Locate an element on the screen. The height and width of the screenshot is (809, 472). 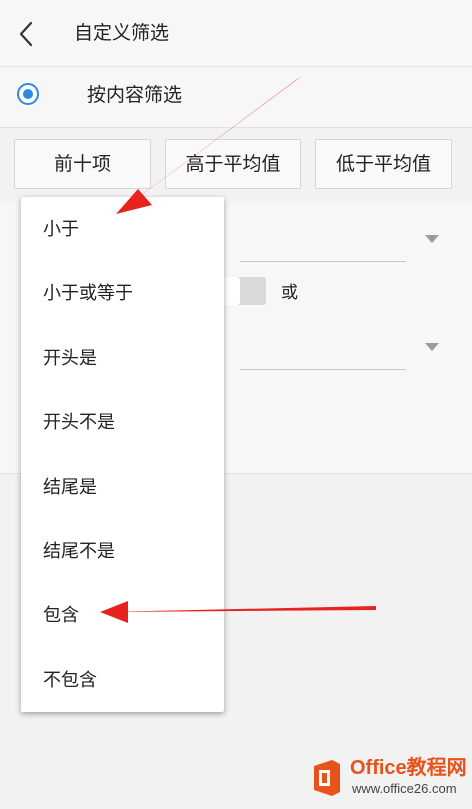
site-watermark: Office教程网 www.office26.com is located at coordinates (386, 779).